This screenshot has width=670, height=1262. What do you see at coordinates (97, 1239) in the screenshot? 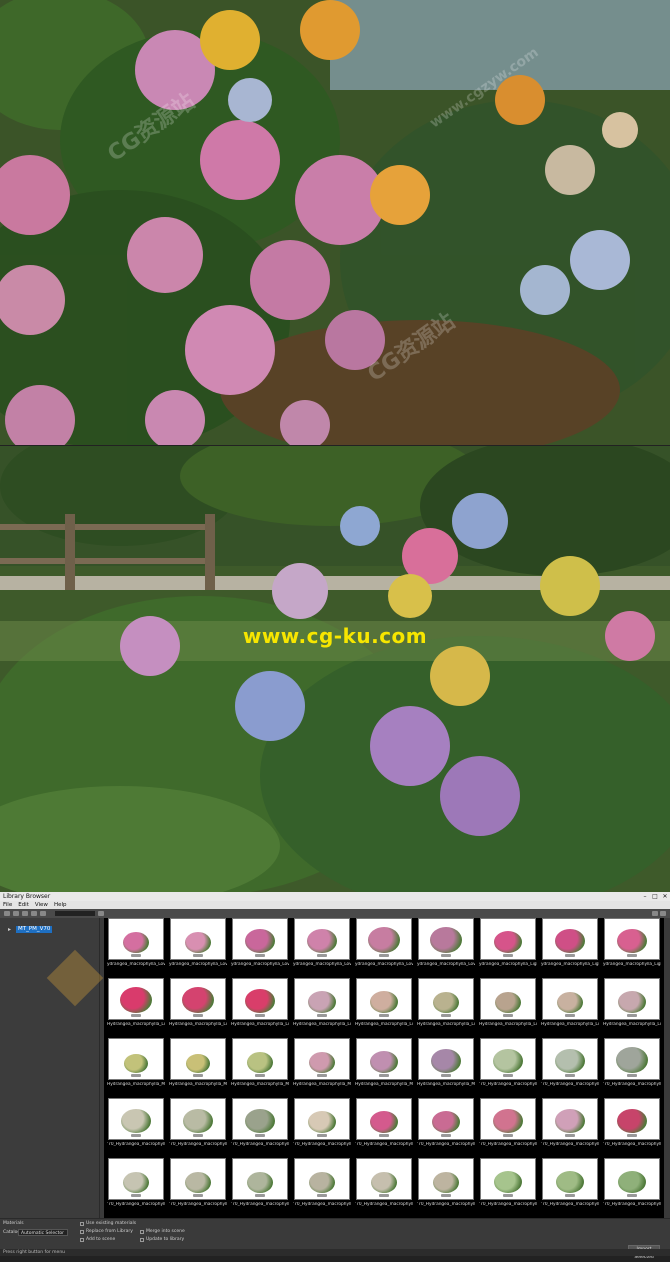
I see `option-checkbox: Add to scene` at bounding box center [97, 1239].